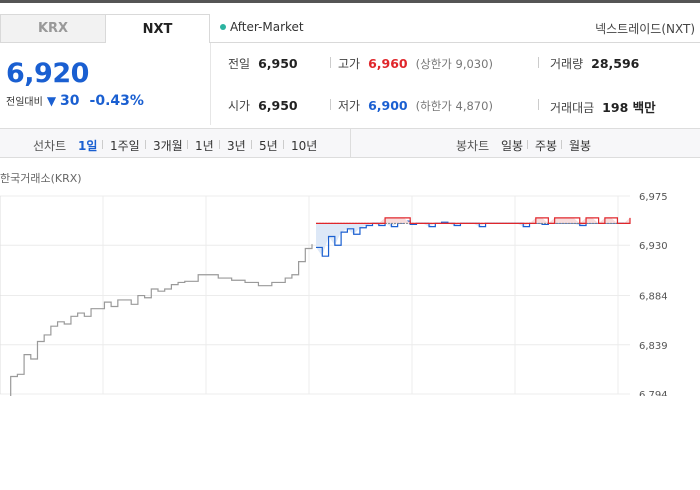  I want to click on lower-limit: (하한가 4,870), so click(454, 106).